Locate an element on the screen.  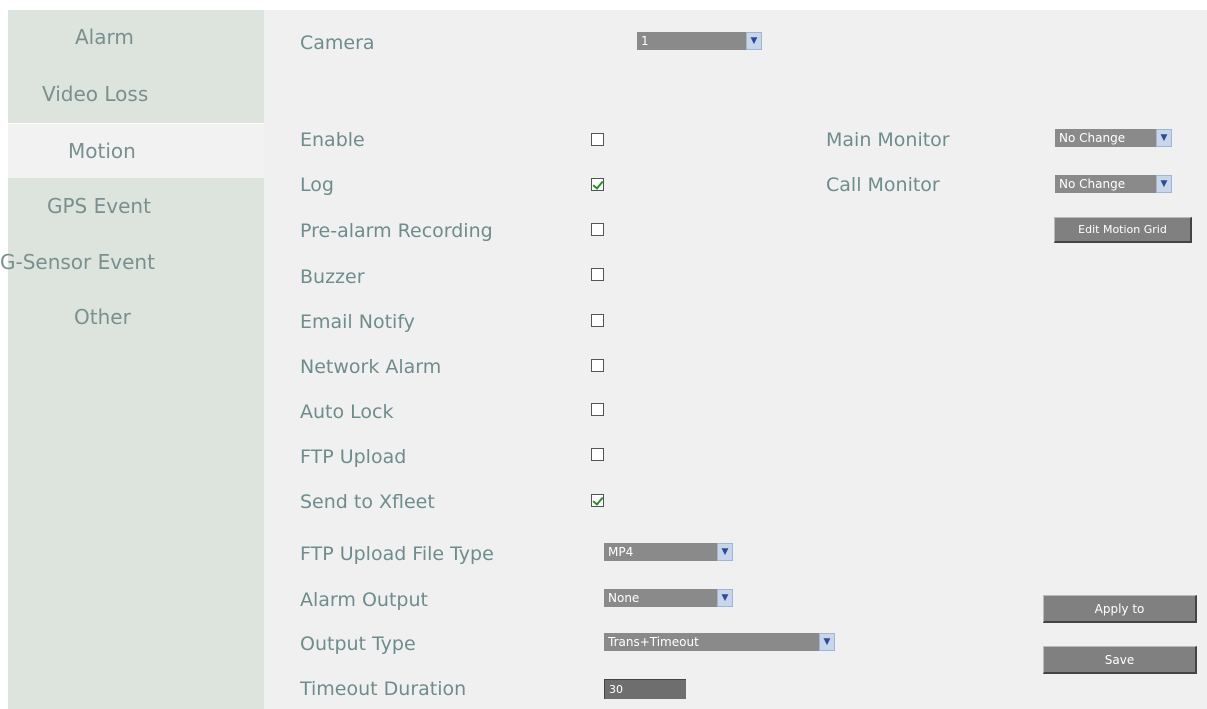
camera-select-value: 1 is located at coordinates (691, 41).